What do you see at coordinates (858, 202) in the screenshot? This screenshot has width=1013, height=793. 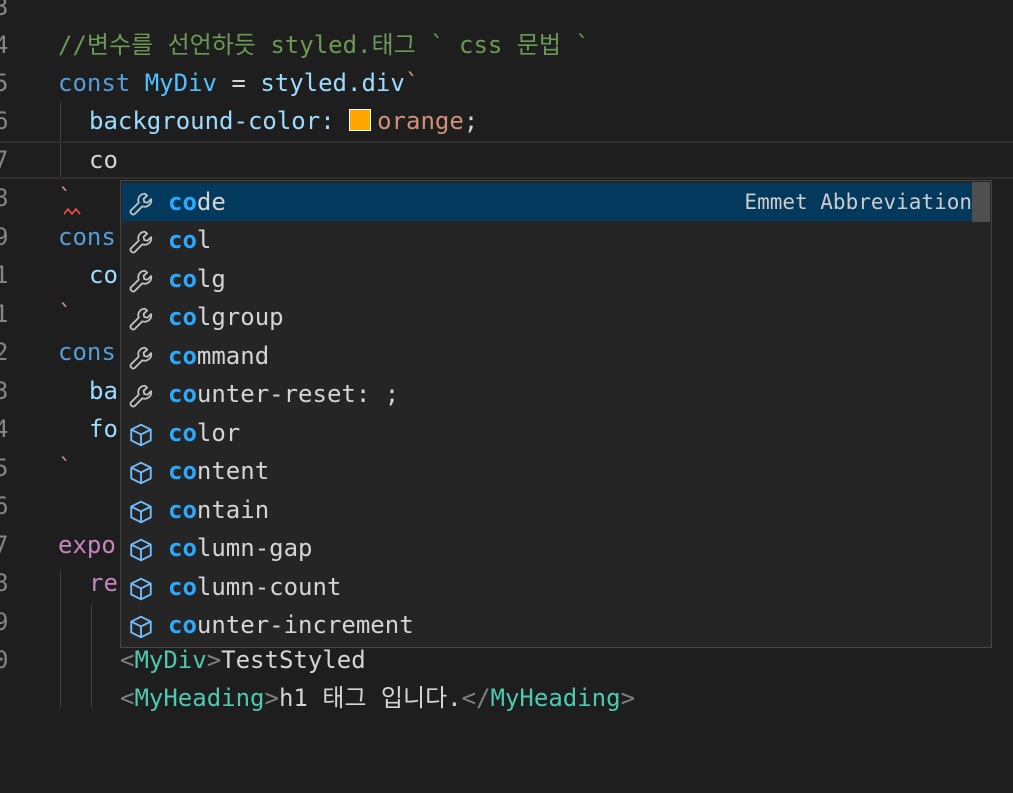 I see `suggest-item-detail: Emmet Abbreviation` at bounding box center [858, 202].